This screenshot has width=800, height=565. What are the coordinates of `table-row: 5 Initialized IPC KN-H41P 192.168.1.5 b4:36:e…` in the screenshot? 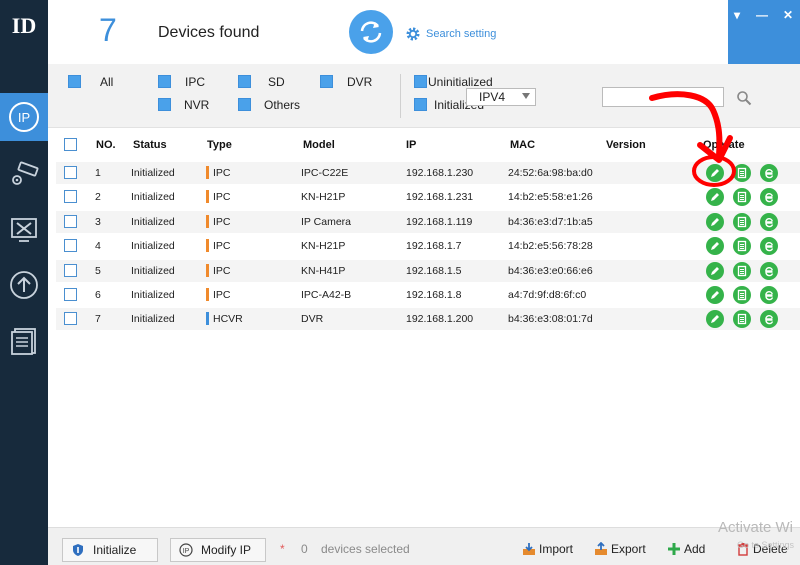 It's located at (428, 270).